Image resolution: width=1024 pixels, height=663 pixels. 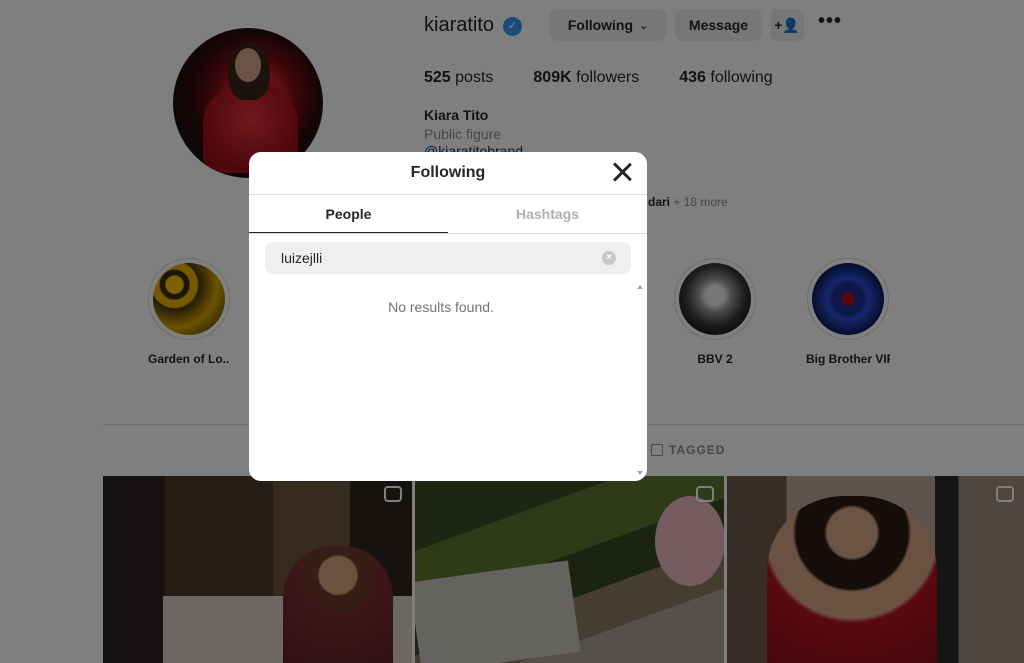 I want to click on no-results-message: No results found., so click(x=441, y=307).